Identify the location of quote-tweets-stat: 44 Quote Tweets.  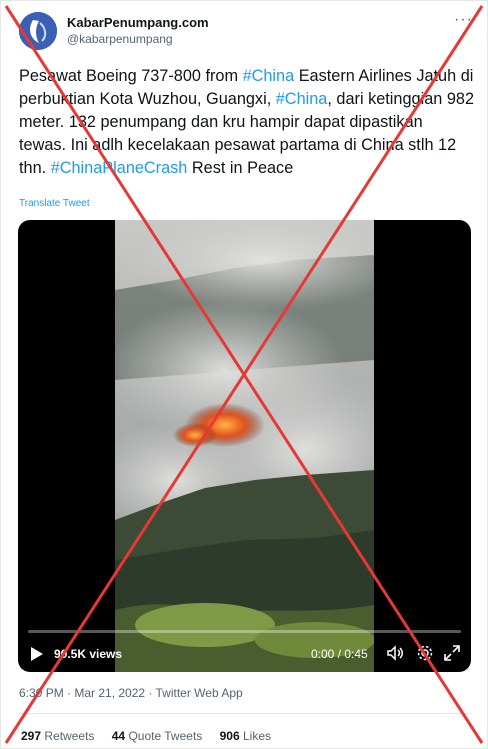
(157, 736).